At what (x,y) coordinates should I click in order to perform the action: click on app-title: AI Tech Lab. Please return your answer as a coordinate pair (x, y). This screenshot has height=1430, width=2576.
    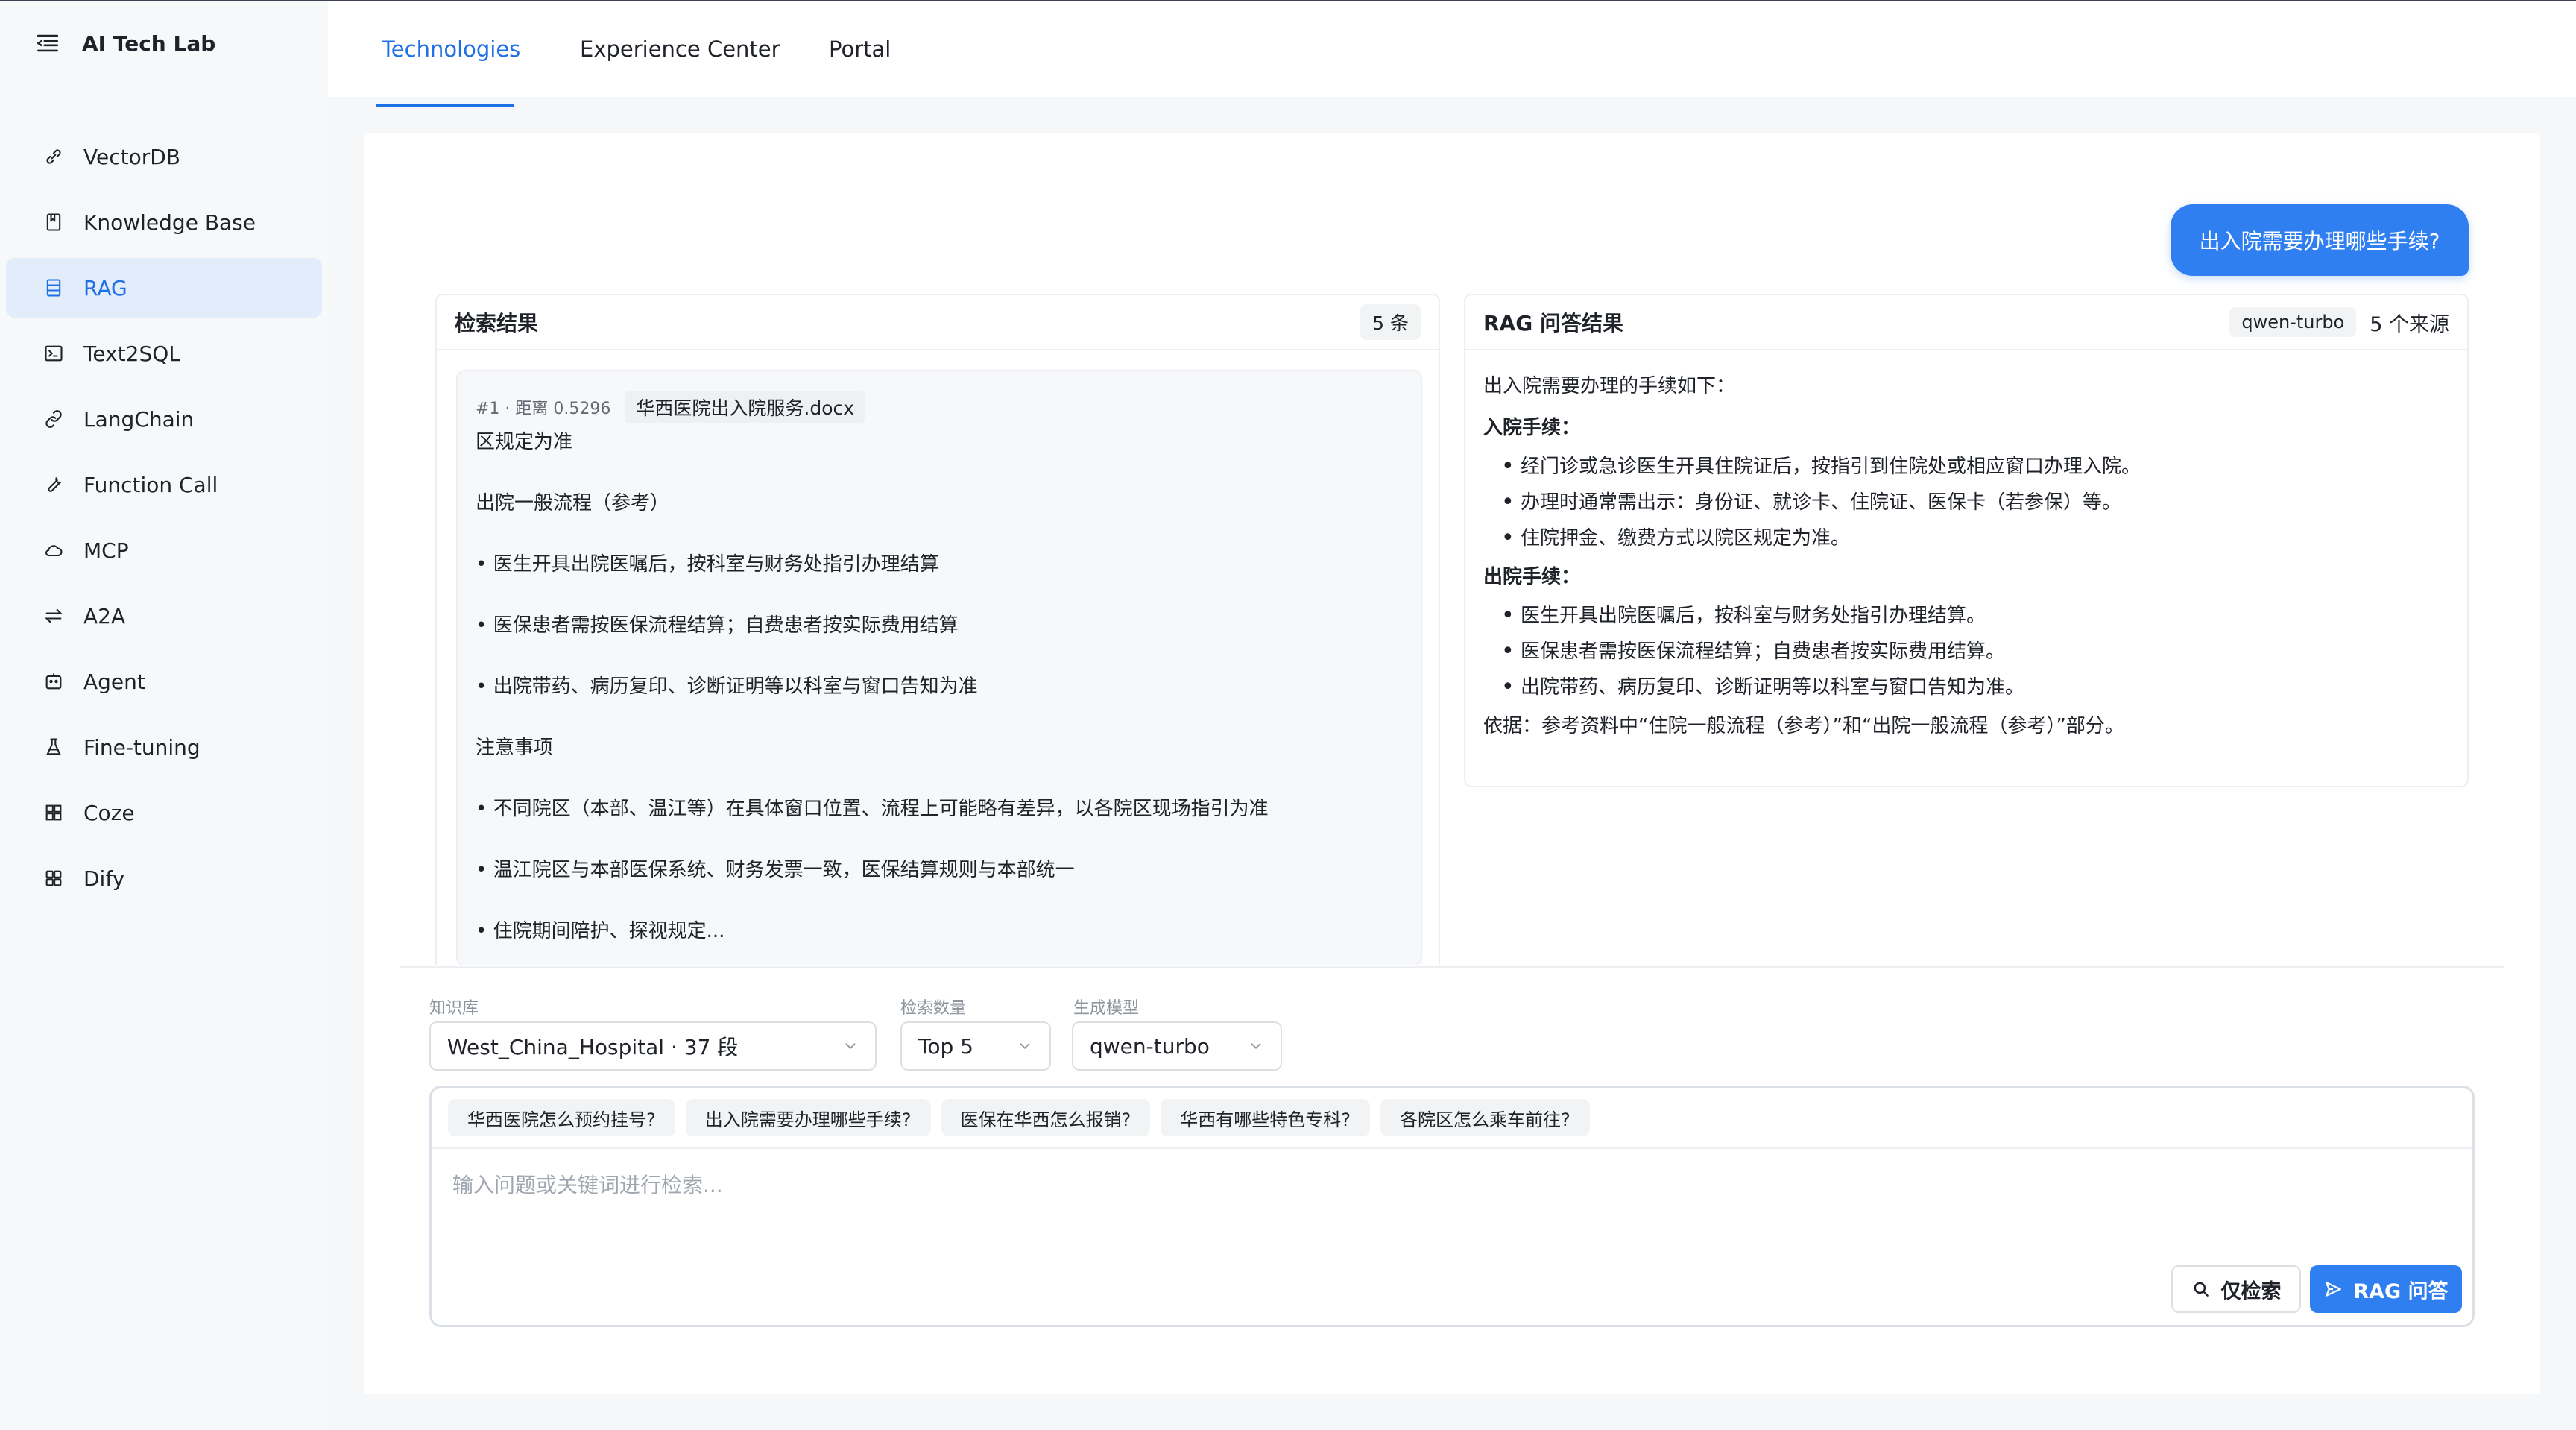
    Looking at the image, I should click on (149, 43).